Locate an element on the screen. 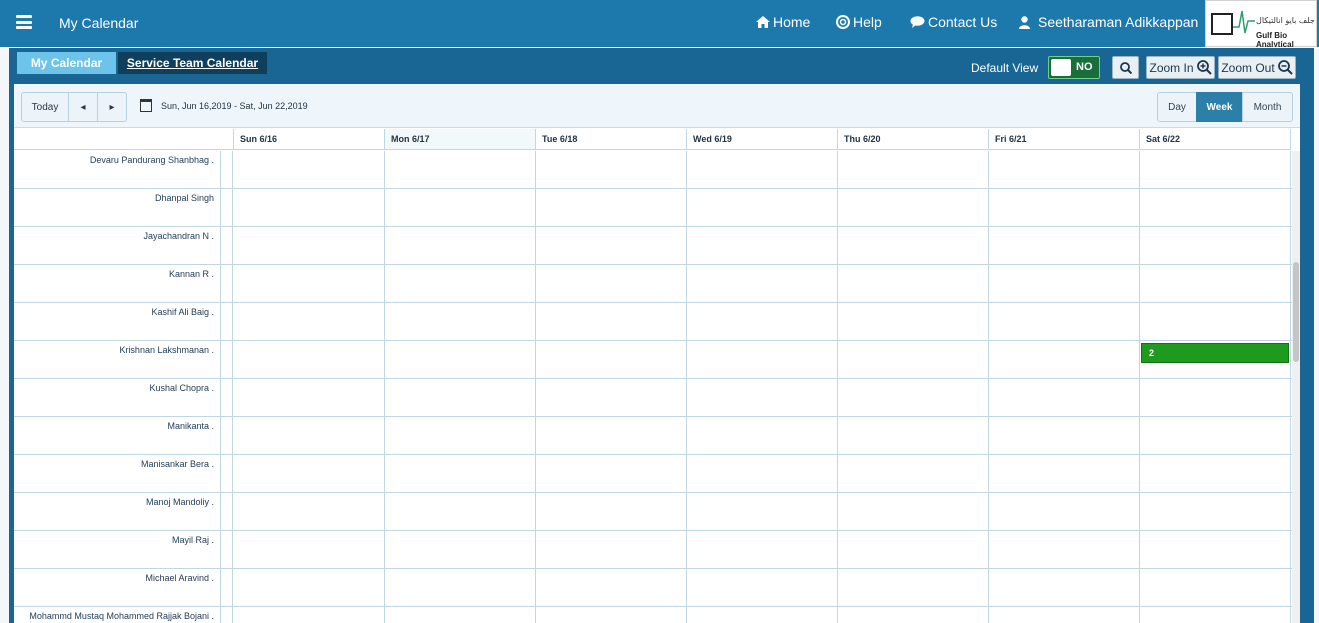 Image resolution: width=1319 pixels, height=623 pixels. nav-home: Home is located at coordinates (783, 22).